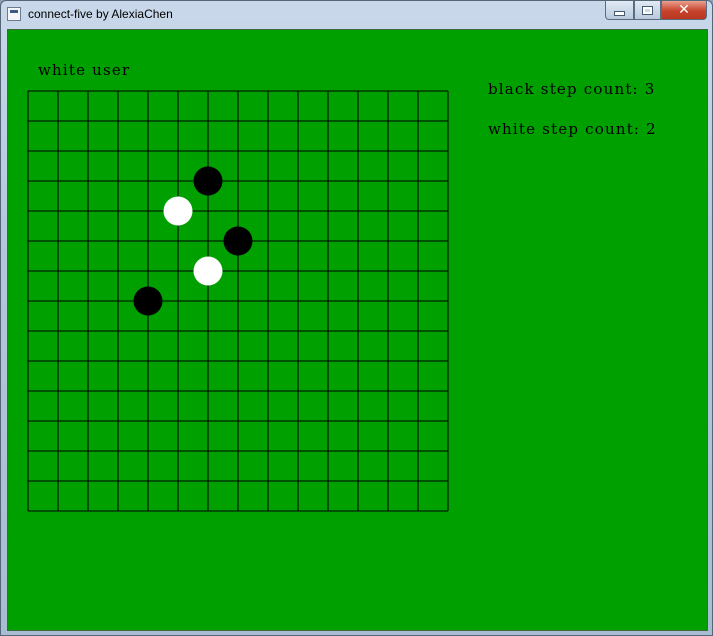  What do you see at coordinates (356, 14) in the screenshot?
I see `title-bar: connect-five by AlexiaChen ✕` at bounding box center [356, 14].